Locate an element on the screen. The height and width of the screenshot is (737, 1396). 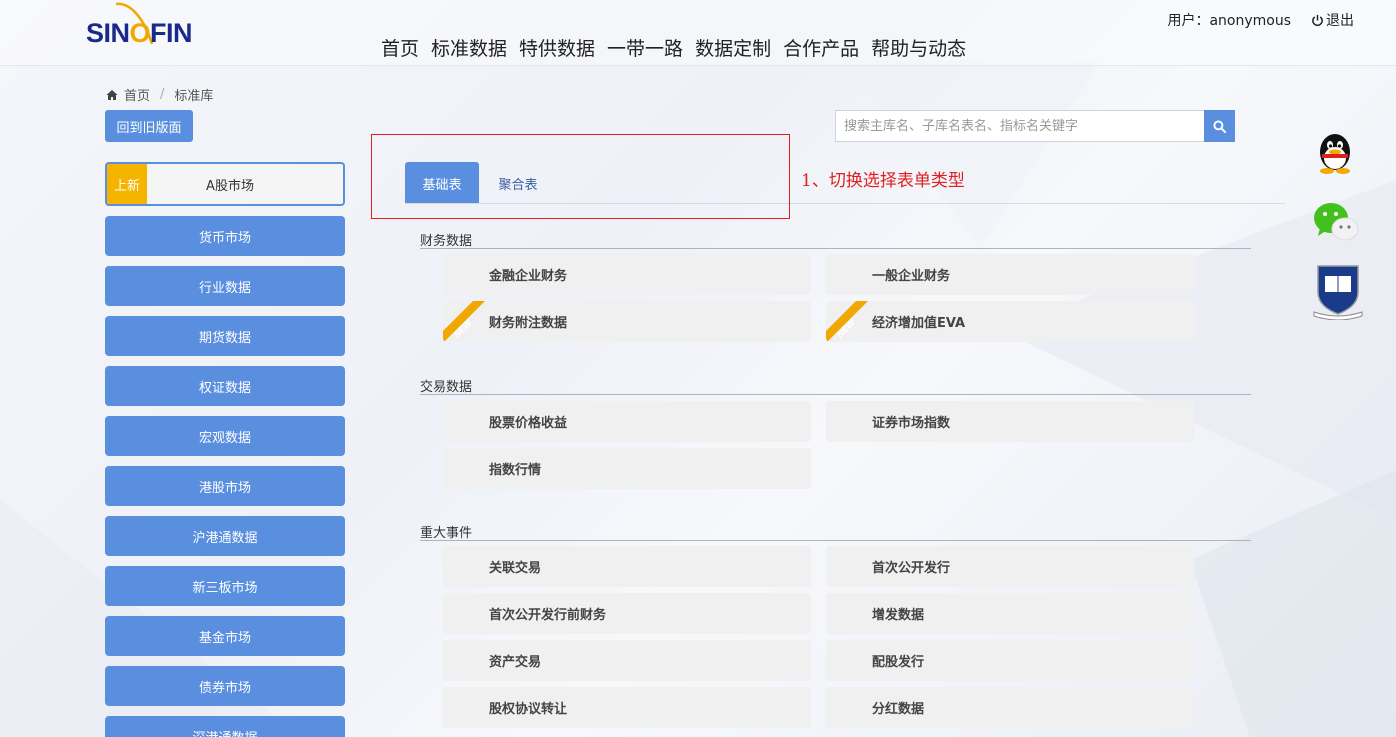
nav-special-data: 特供数据 is located at coordinates (557, 47).